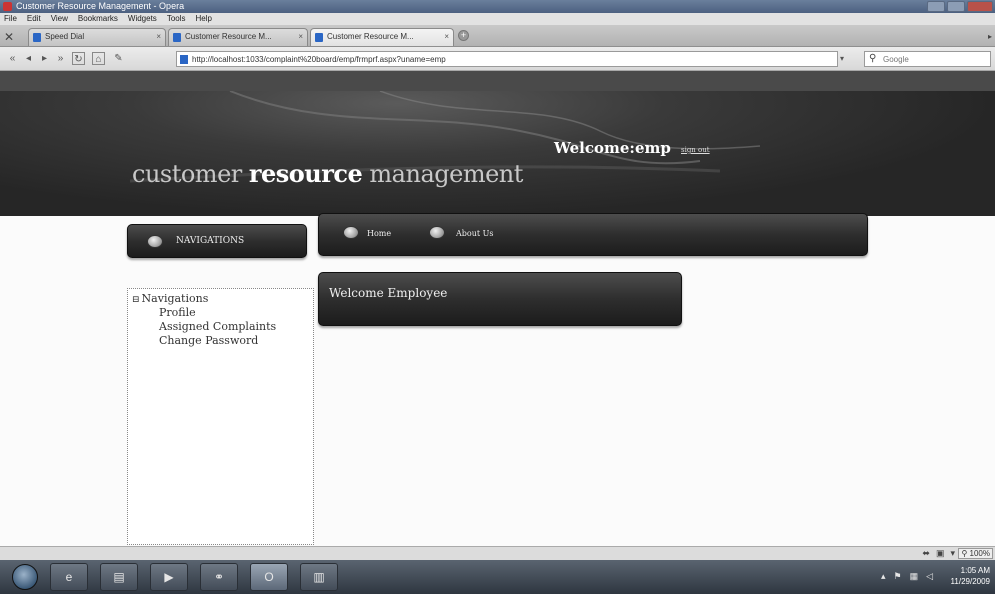 The height and width of the screenshot is (594, 995). What do you see at coordinates (445, 137) in the screenshot?
I see `banner-swoosh` at bounding box center [445, 137].